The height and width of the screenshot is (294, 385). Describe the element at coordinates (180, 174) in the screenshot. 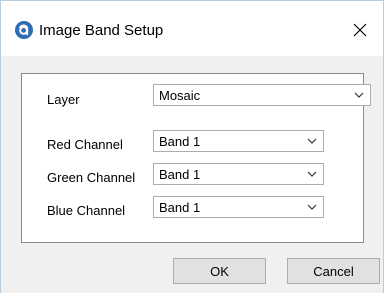

I see `green-channel-value: Band 1` at that location.